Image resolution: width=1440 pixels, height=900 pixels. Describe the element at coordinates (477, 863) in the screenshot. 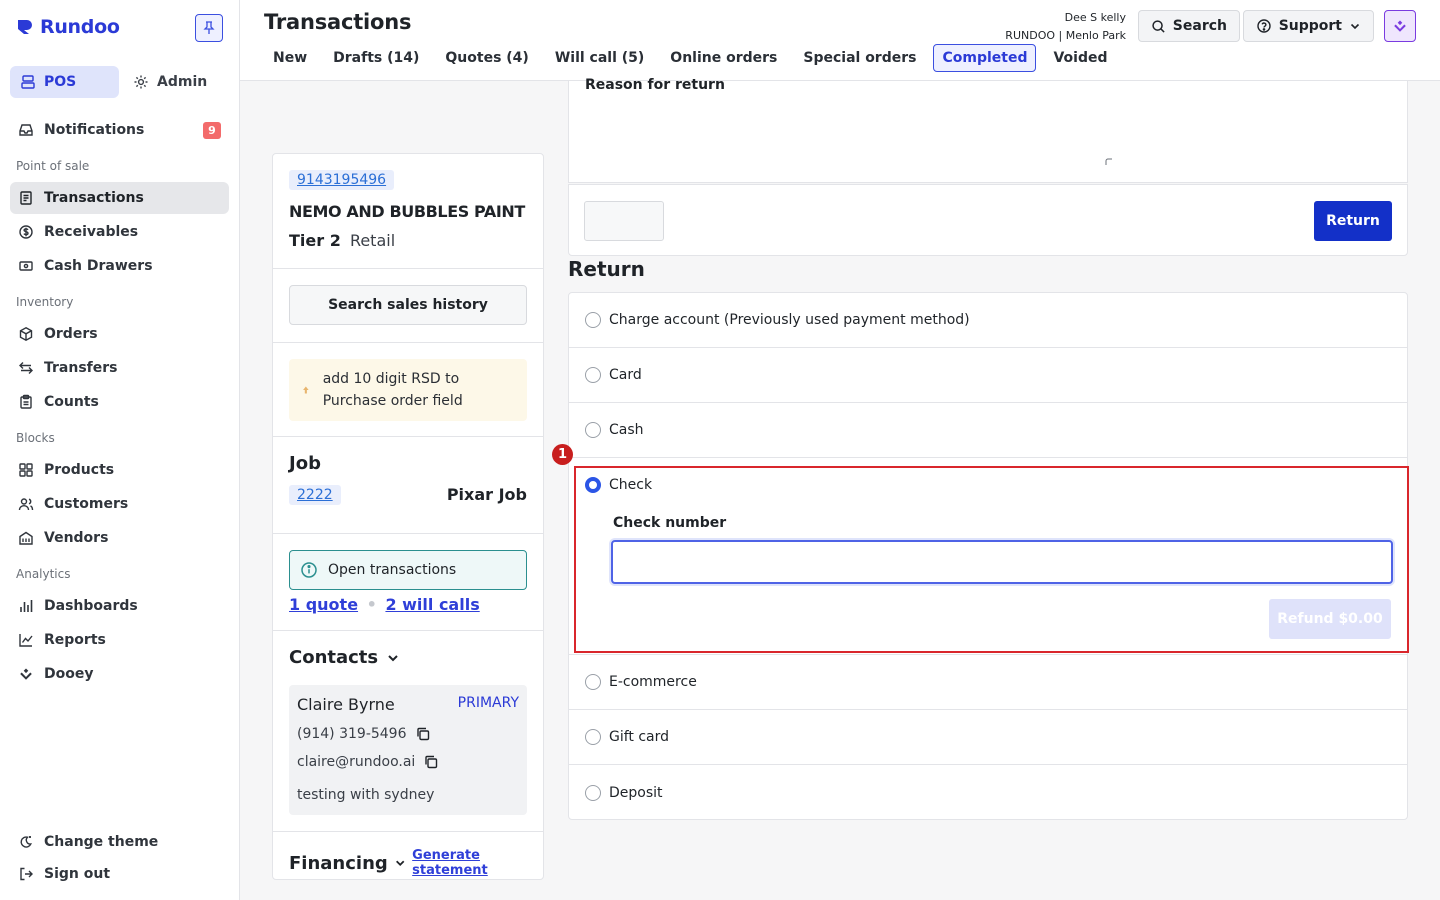

I see `generate-statement-link: Generate statement` at that location.